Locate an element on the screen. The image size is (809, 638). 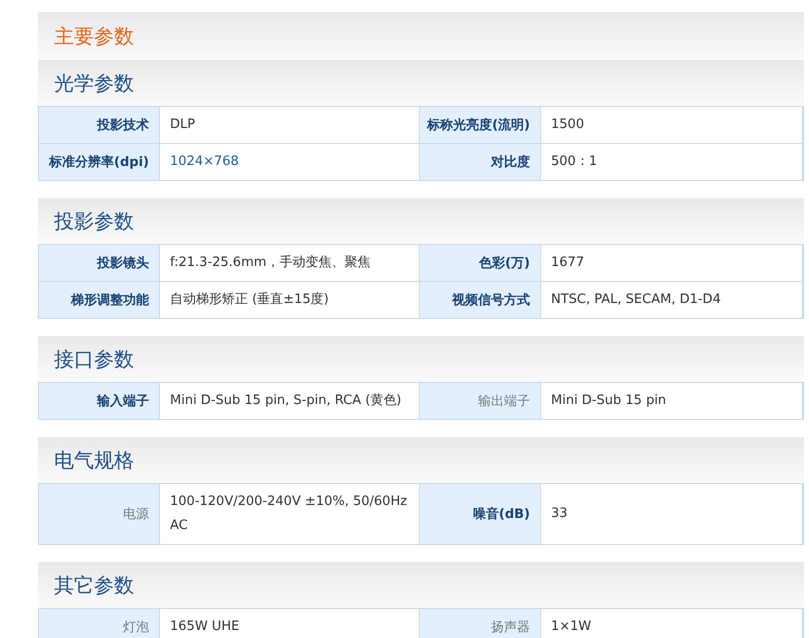
spec-label: 梯形调整功能 is located at coordinates (99, 300).